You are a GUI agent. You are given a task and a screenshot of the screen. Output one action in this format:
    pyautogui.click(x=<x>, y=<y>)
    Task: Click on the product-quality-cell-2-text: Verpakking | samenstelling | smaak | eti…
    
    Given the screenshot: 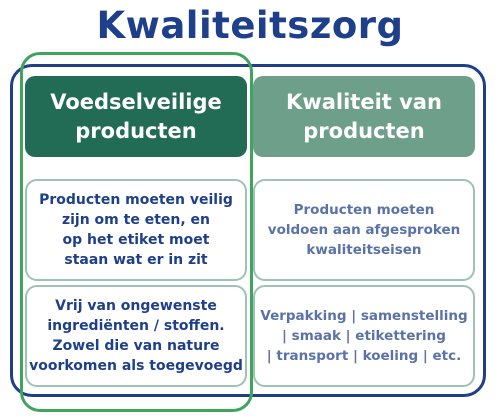 What is the action you would take?
    pyautogui.click(x=364, y=336)
    